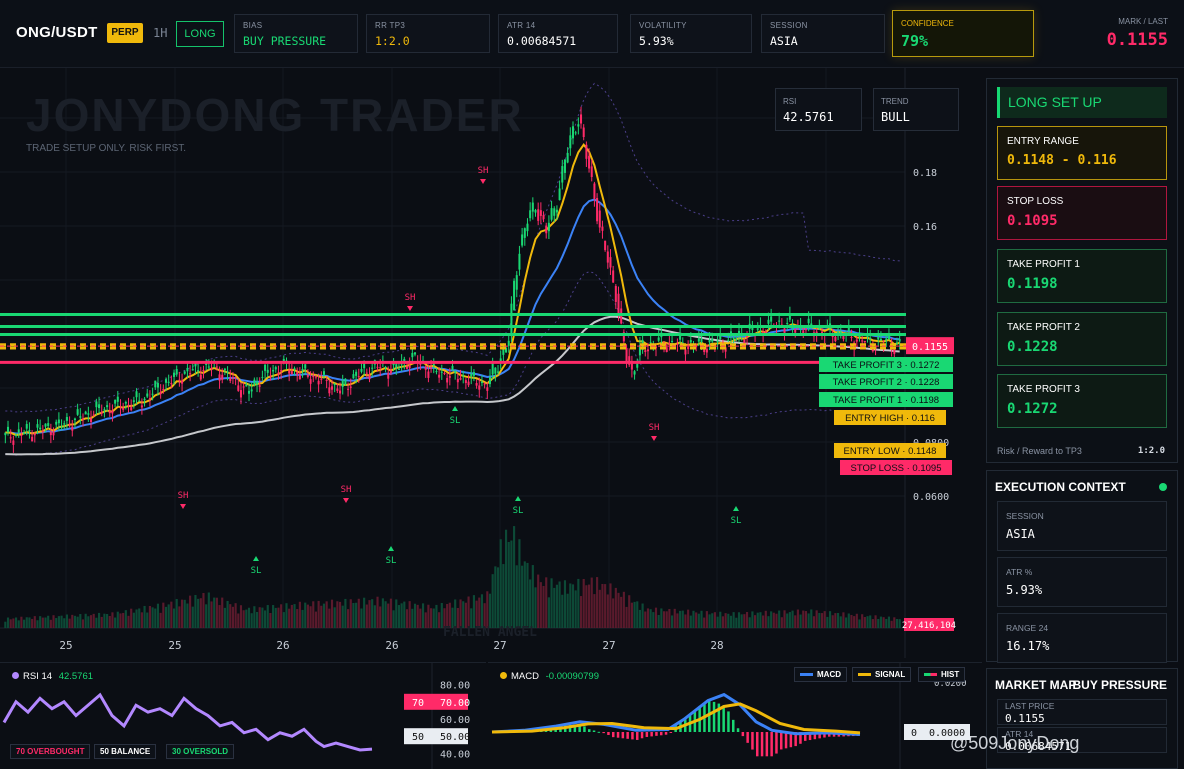  What do you see at coordinates (784, 41) in the screenshot?
I see `stat-value: ASIA` at bounding box center [784, 41].